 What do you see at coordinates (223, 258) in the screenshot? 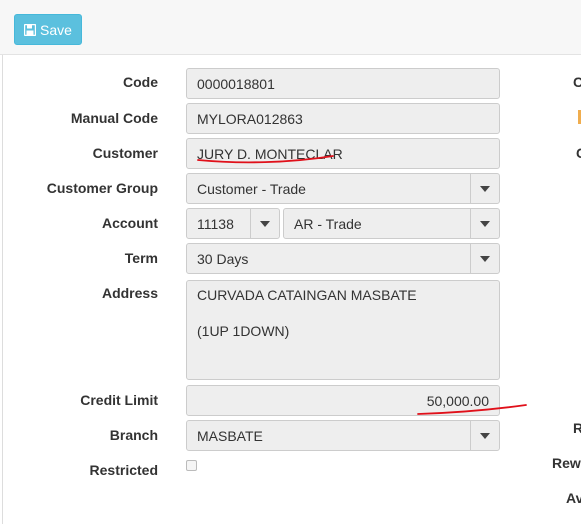
I see `term-value: 30 Days` at bounding box center [223, 258].